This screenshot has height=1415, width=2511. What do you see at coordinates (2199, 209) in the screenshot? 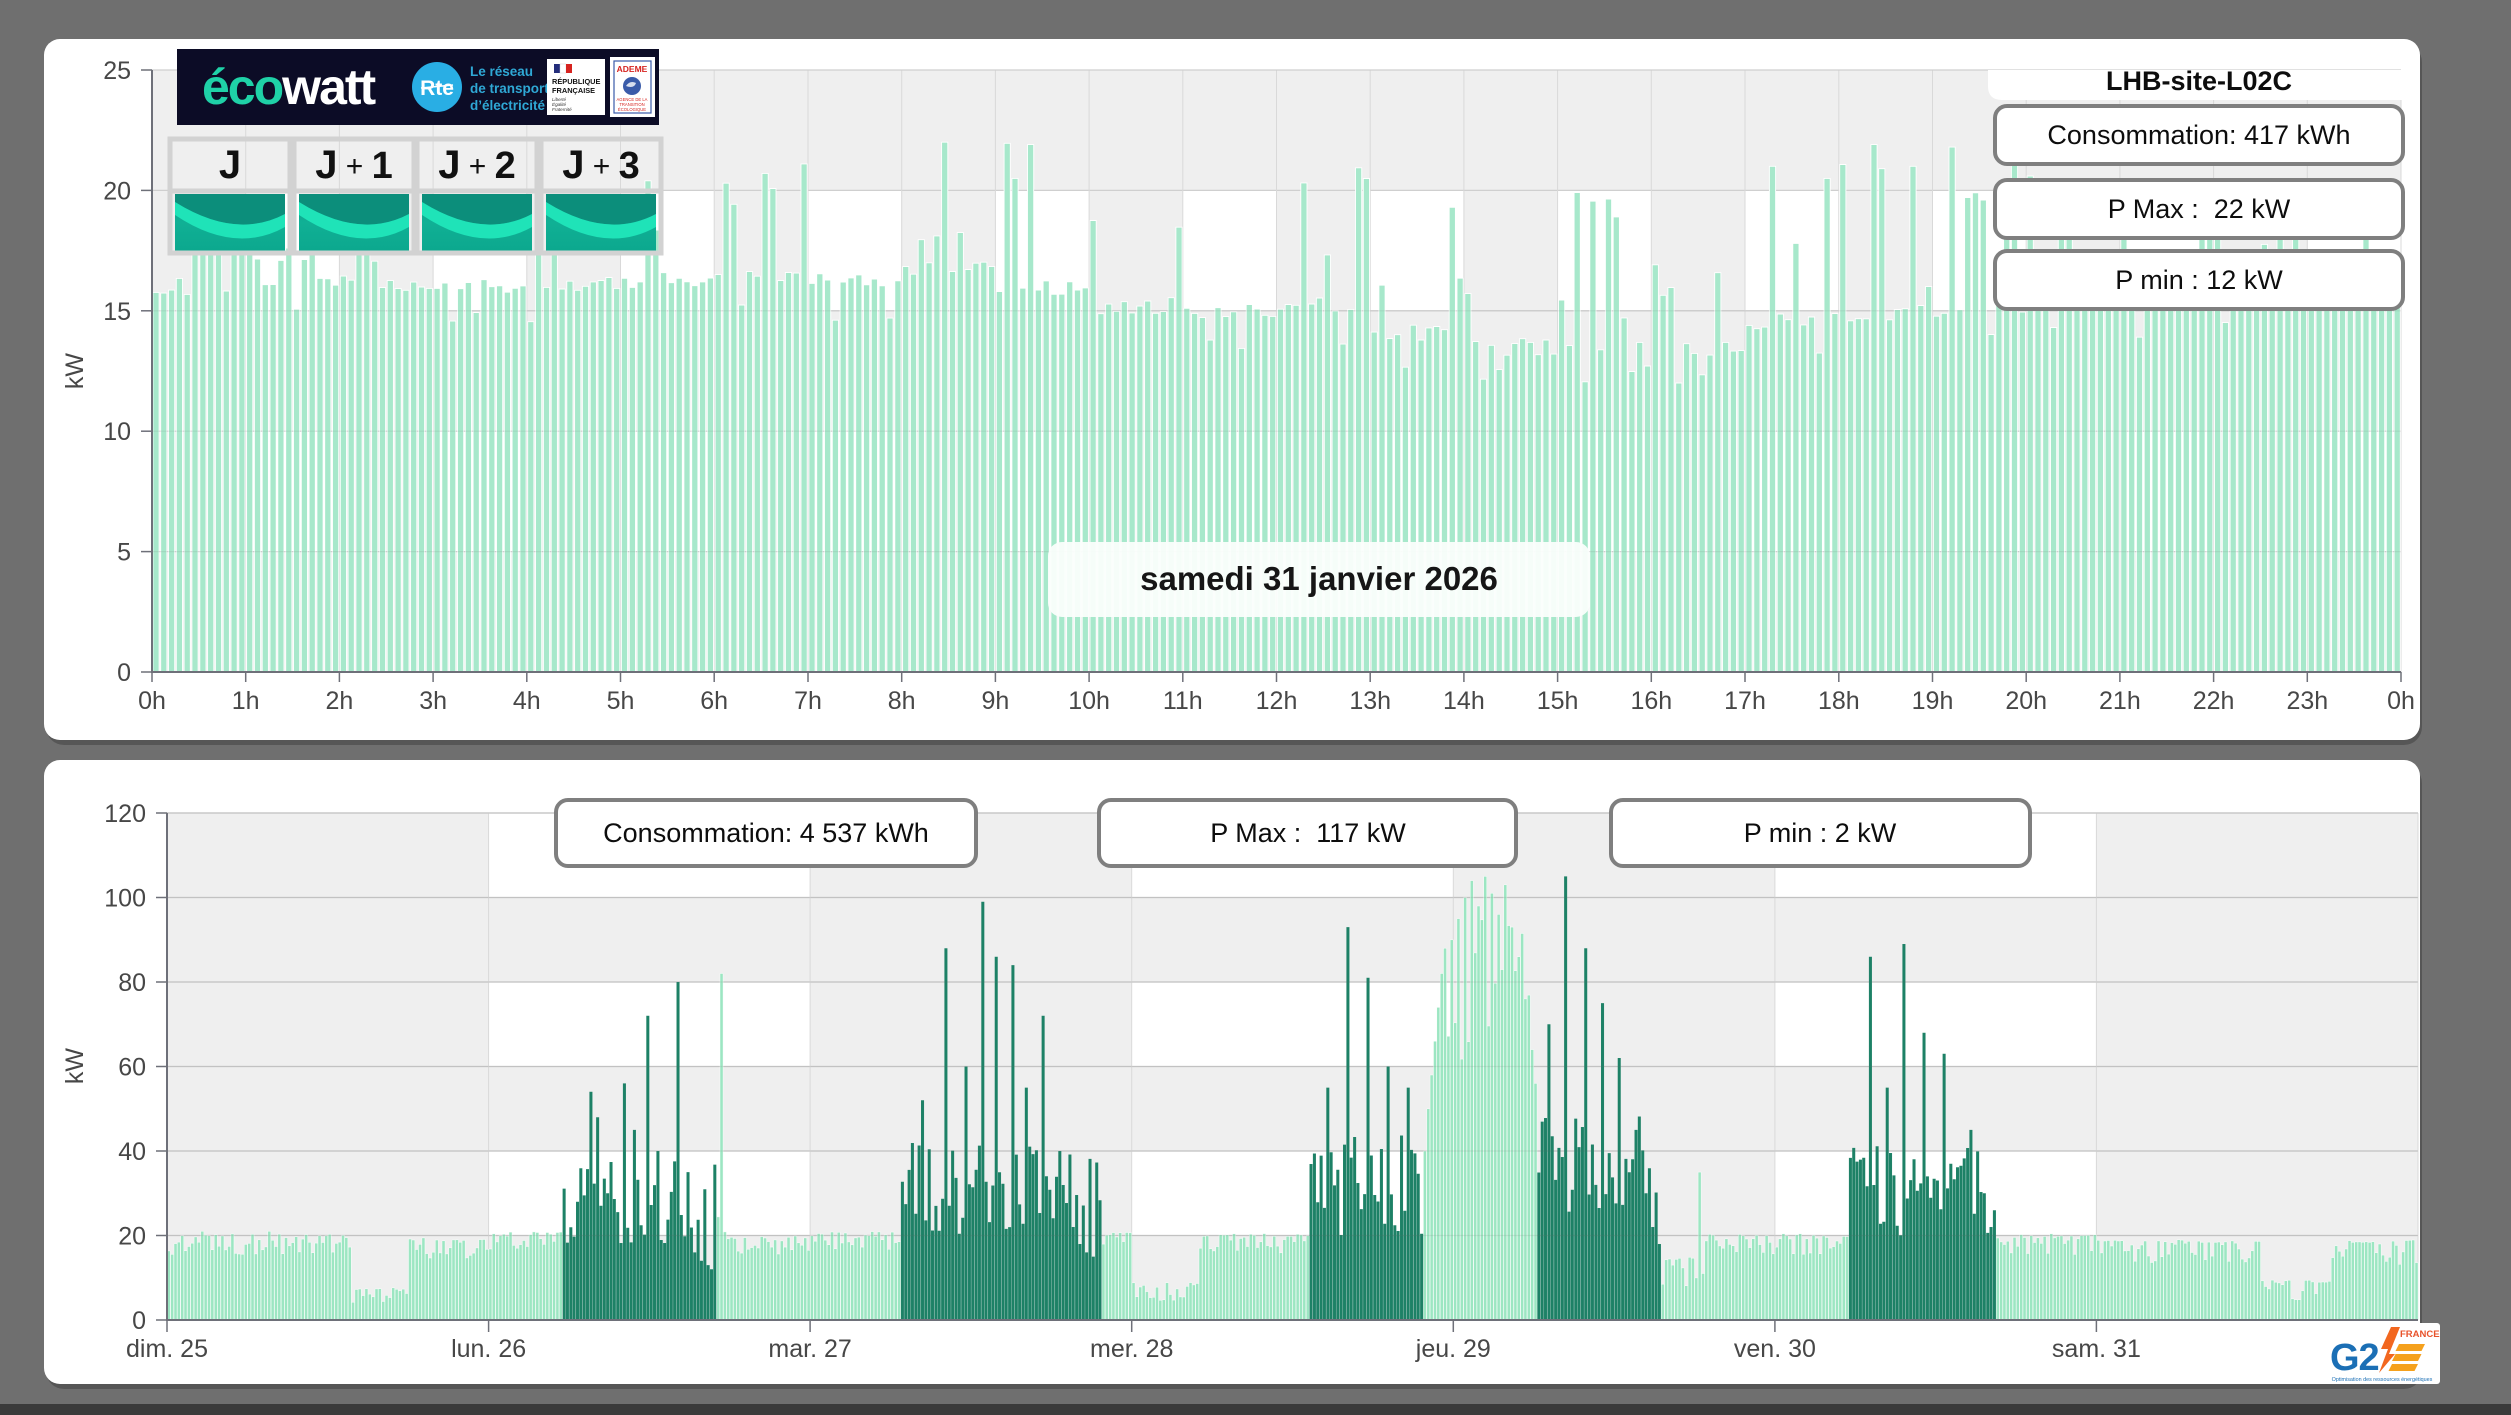
I see `svg-text: P Max : 22 kW` at bounding box center [2199, 209].